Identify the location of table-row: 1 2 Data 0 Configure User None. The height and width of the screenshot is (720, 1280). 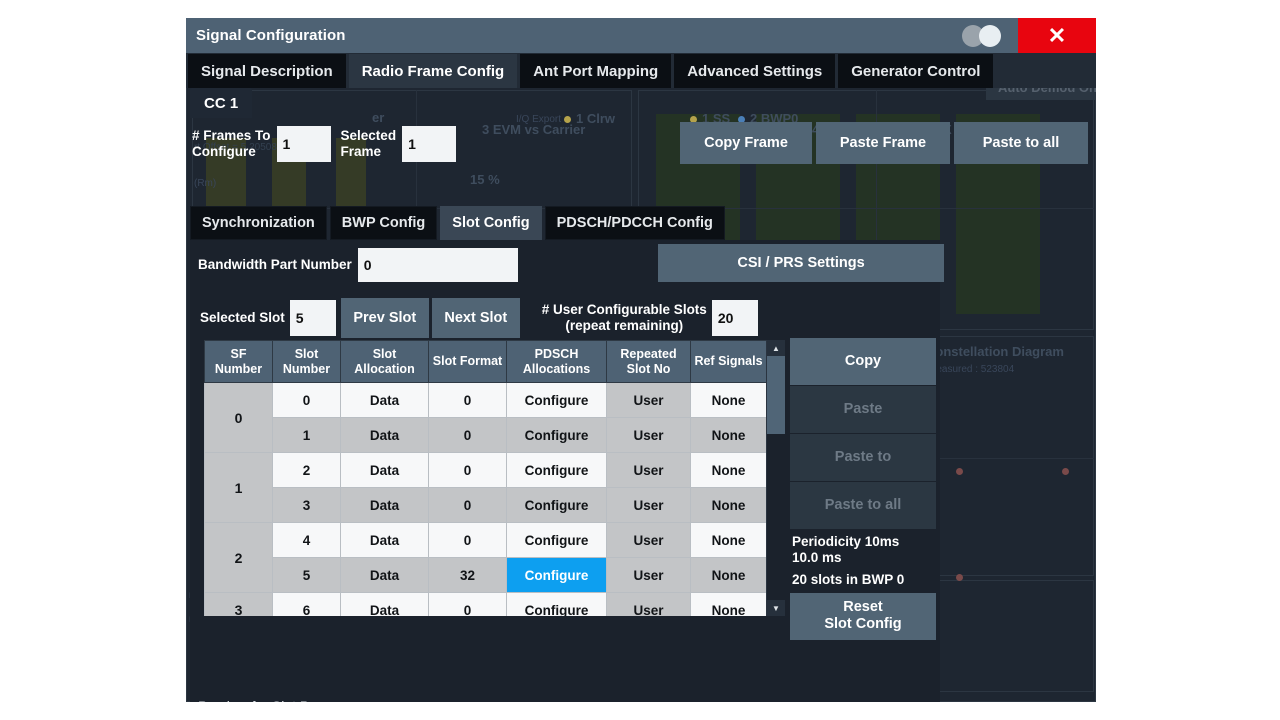
(485, 487).